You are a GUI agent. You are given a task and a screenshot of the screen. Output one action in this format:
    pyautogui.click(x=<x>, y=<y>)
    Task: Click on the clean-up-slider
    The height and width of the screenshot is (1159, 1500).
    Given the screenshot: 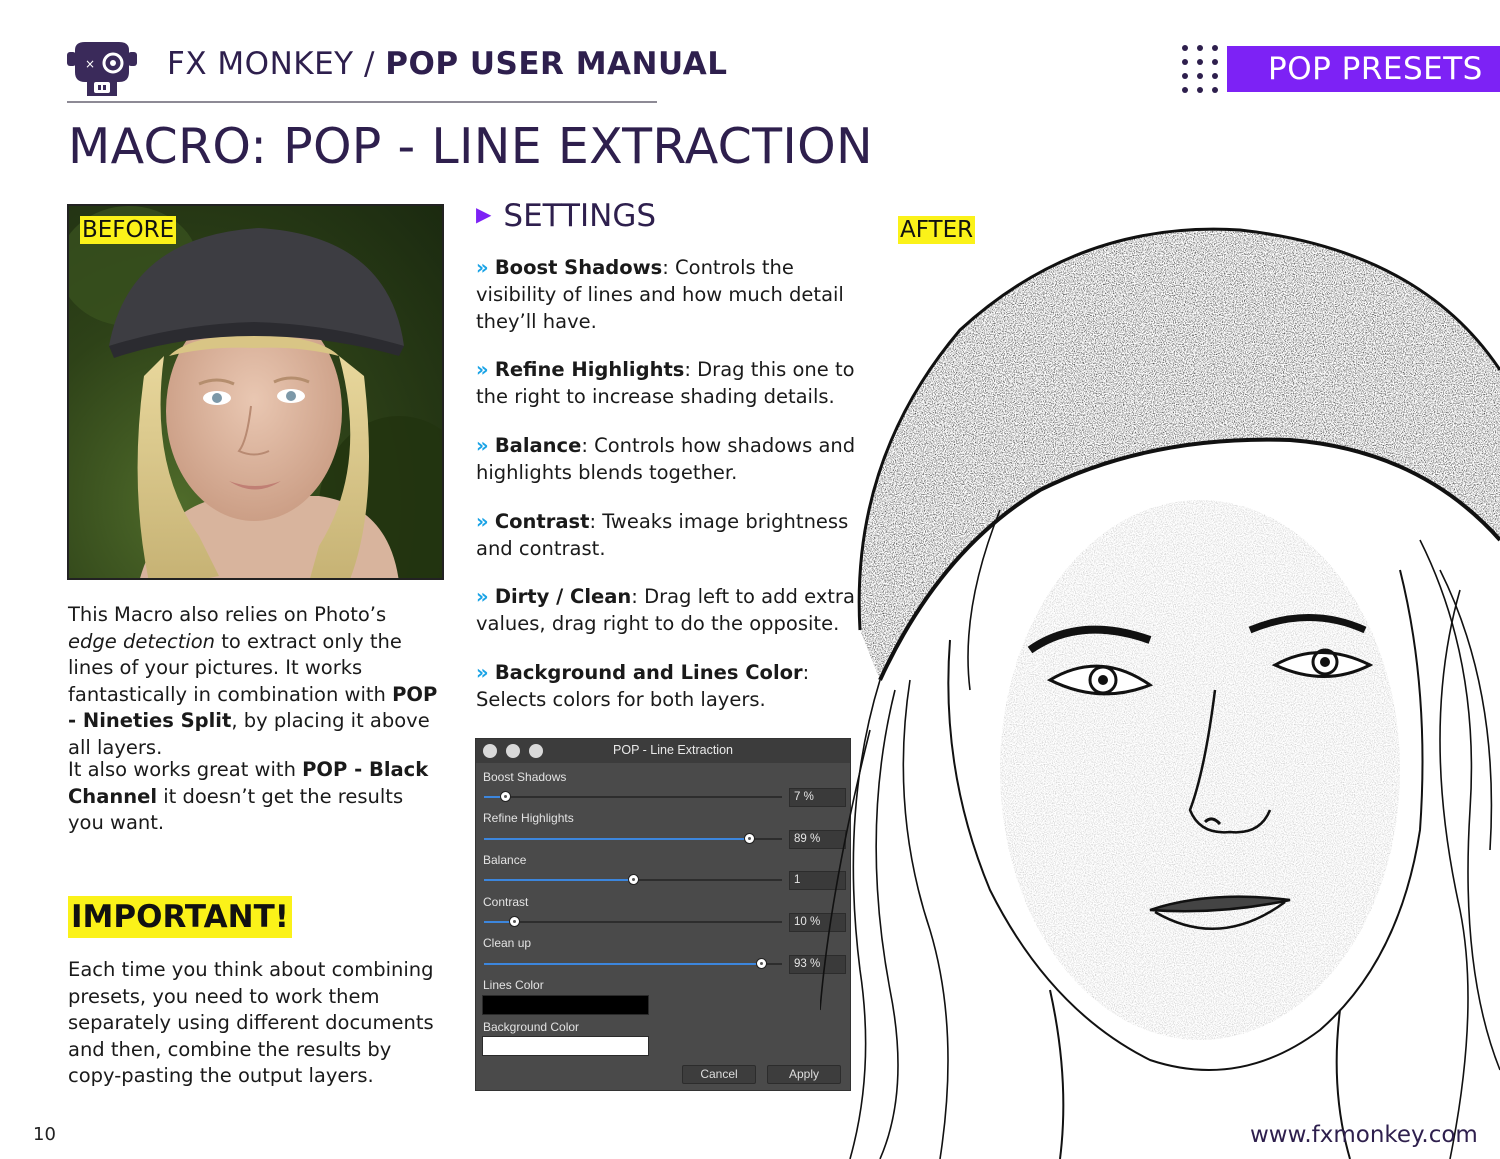 What is the action you would take?
    pyautogui.click(x=633, y=963)
    